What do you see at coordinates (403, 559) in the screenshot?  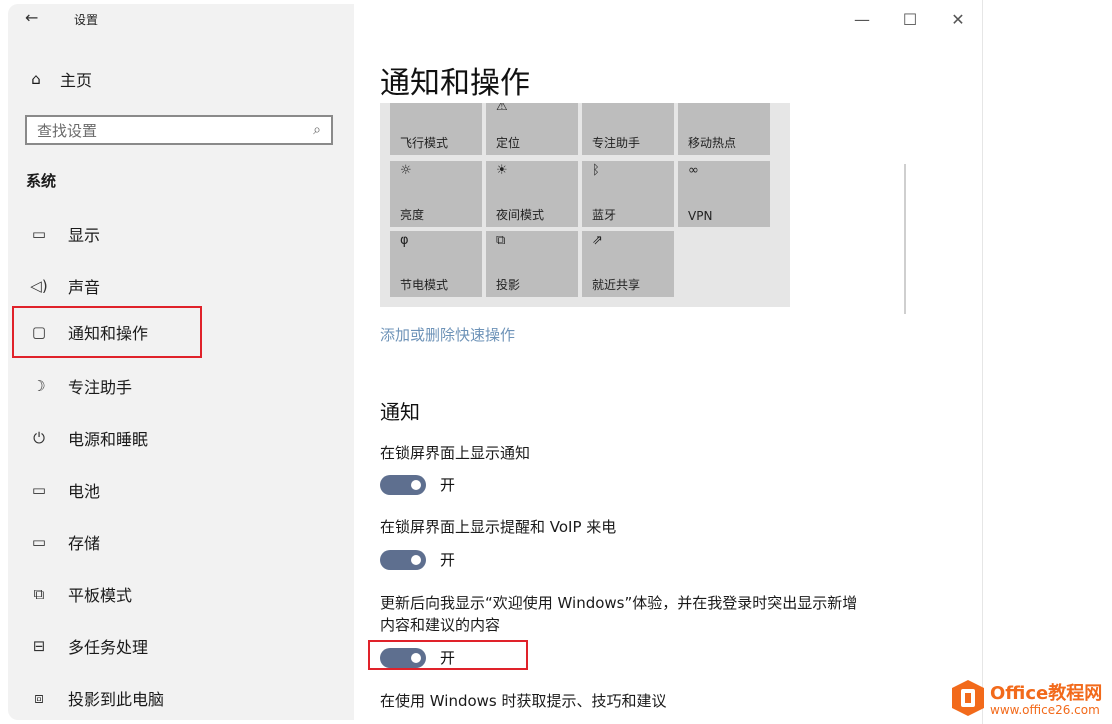 I see `lockscreen-reminders-toggle` at bounding box center [403, 559].